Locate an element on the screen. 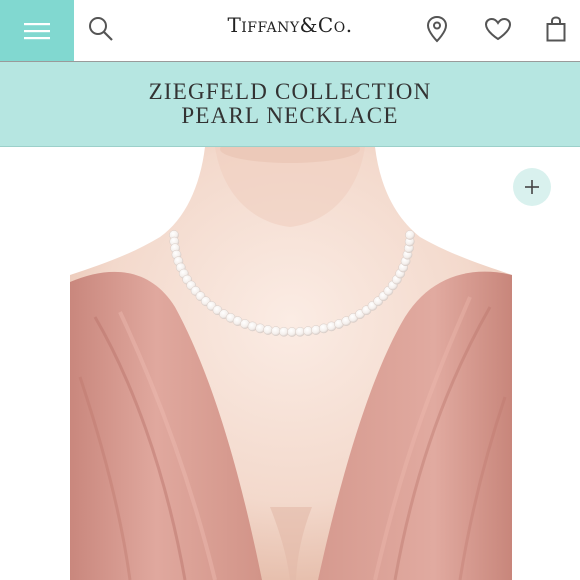  wishlist-button is located at coordinates (498, 29).